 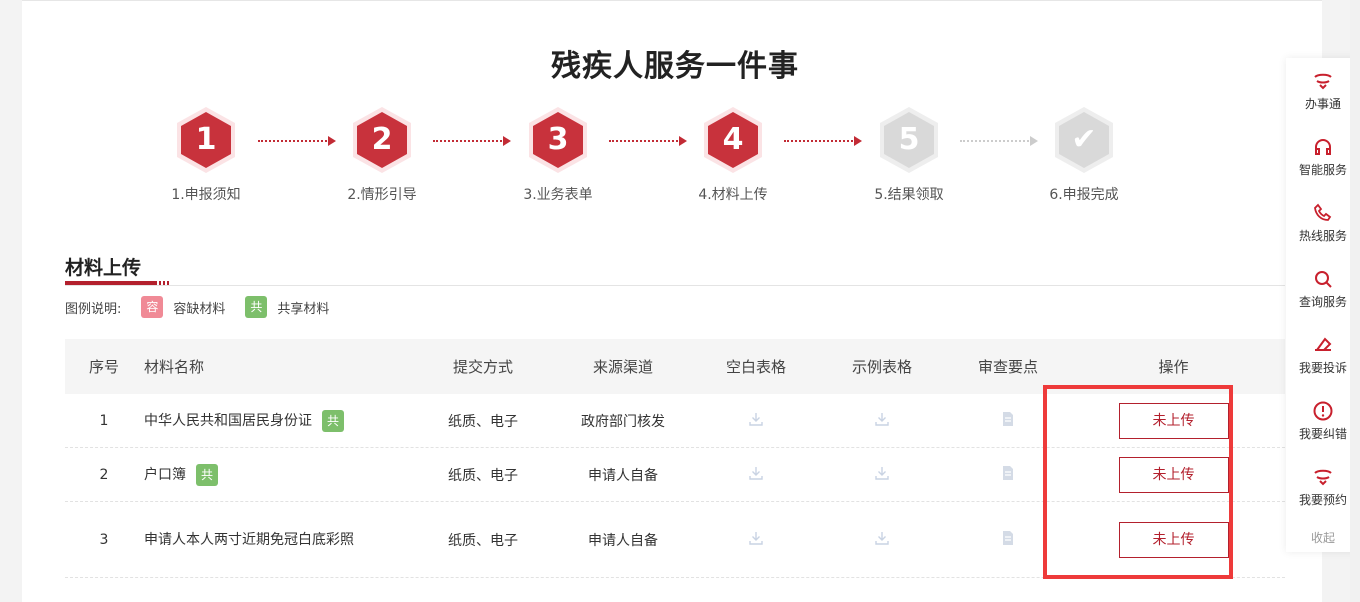 What do you see at coordinates (675, 285) in the screenshot?
I see `divider` at bounding box center [675, 285].